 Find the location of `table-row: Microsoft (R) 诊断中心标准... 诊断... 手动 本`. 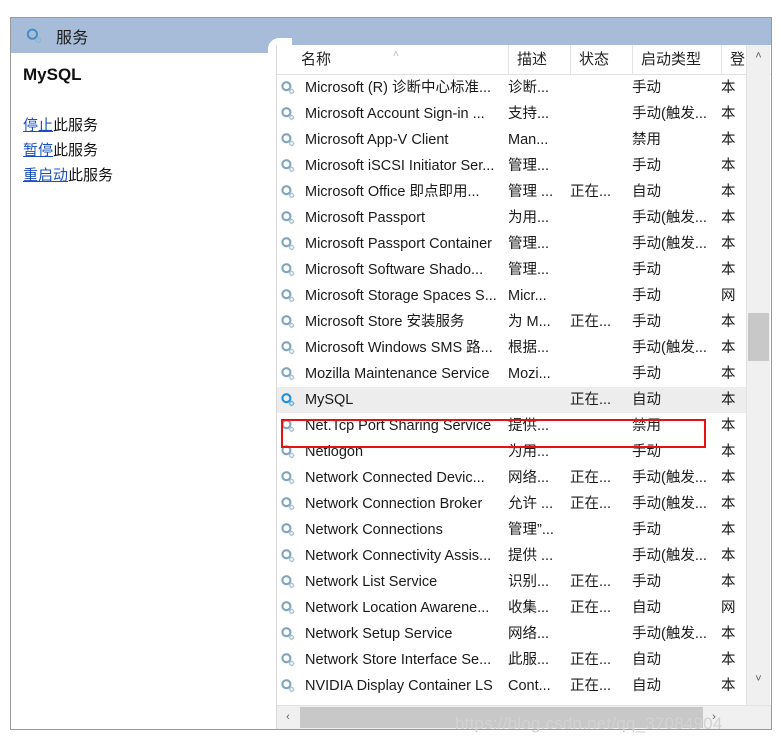

table-row: Microsoft (R) 诊断中心标准... 诊断... 手动 本 is located at coordinates (512, 88).